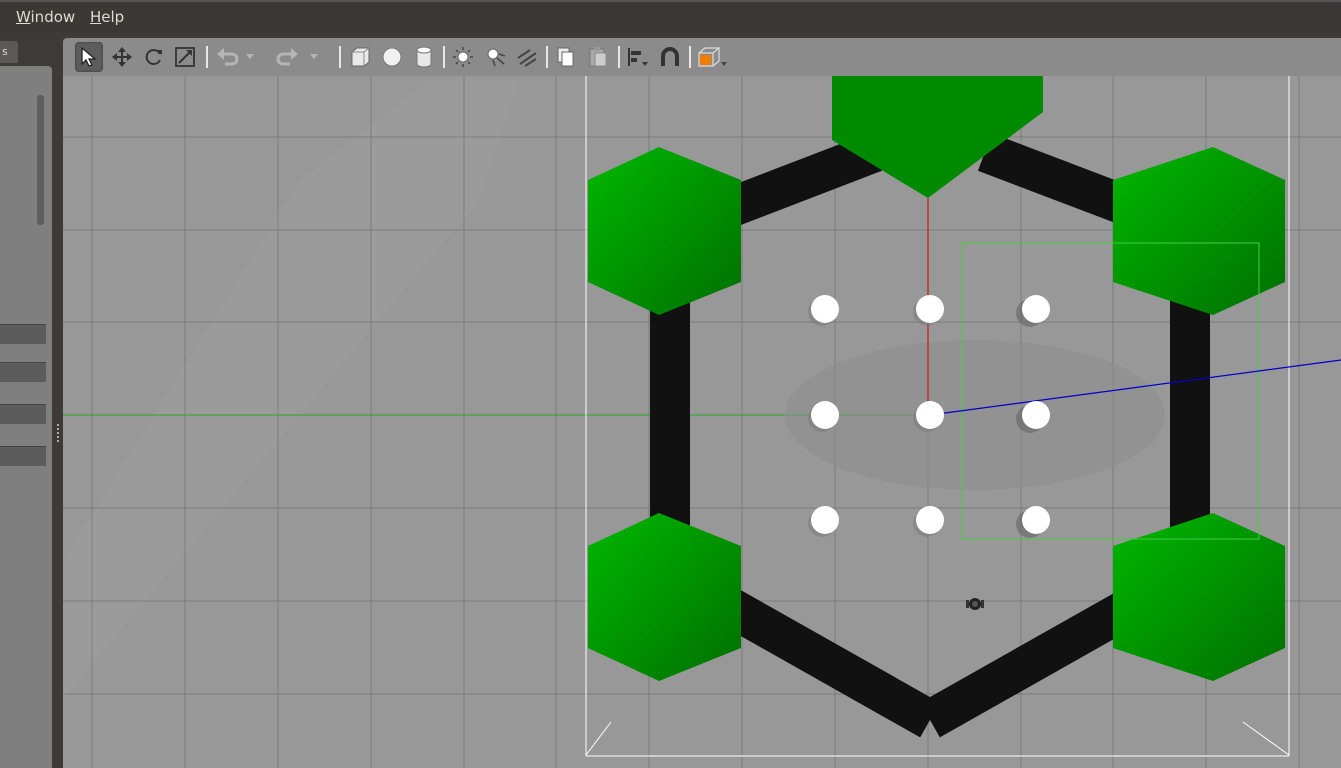 The width and height of the screenshot is (1341, 768). I want to click on left-panel-tab: s, so click(9, 52).